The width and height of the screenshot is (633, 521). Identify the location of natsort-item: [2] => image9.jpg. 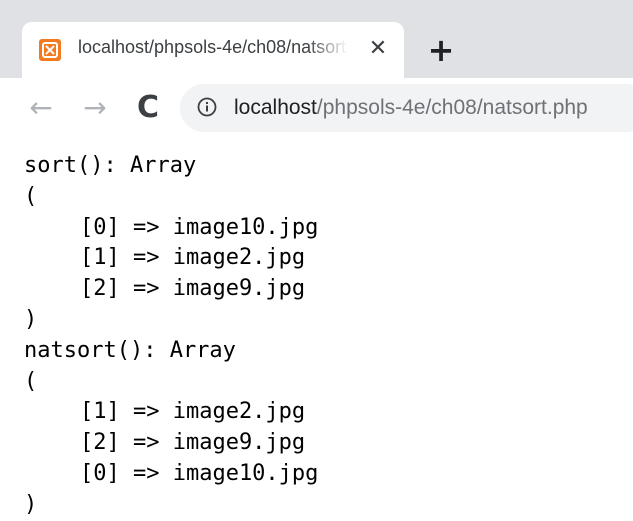
(193, 443).